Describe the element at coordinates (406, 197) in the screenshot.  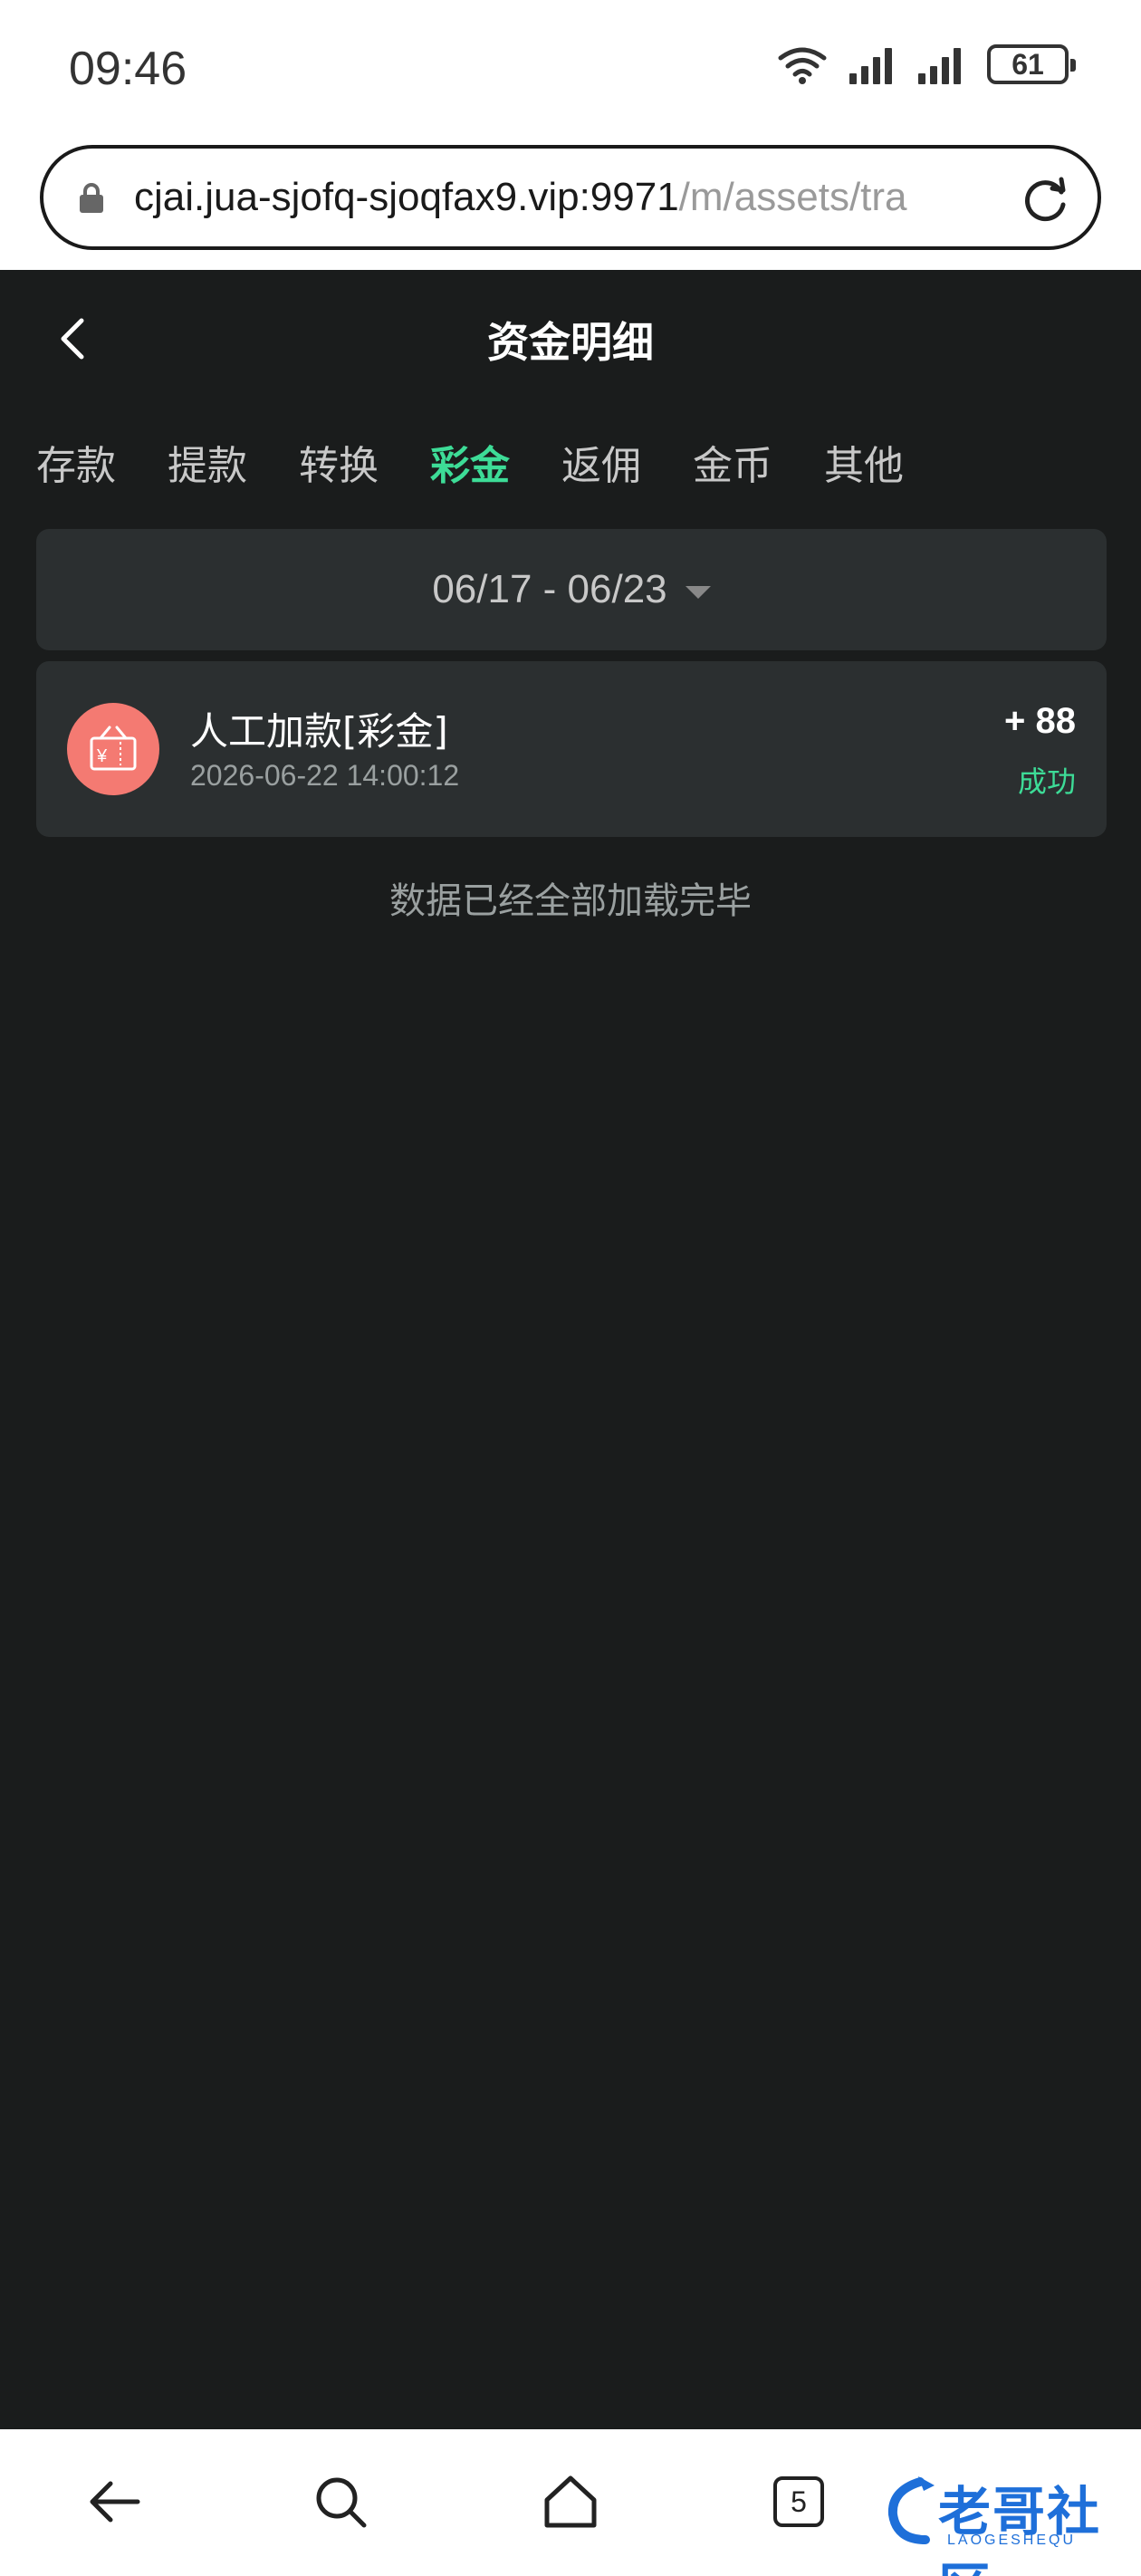
I see `url-host: cjai.jua-sjofq-sjoqfax9.vip:9971` at that location.